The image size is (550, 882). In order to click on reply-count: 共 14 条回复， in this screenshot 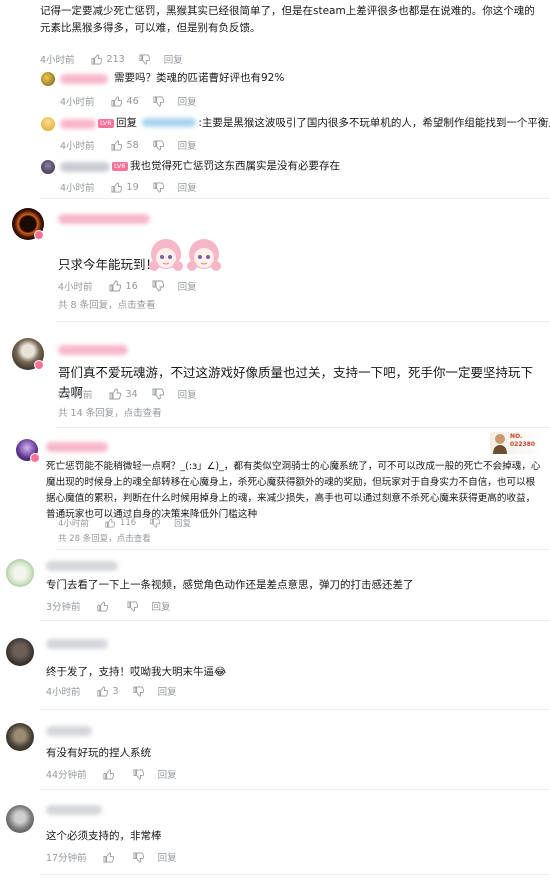, I will do `click(91, 413)`.